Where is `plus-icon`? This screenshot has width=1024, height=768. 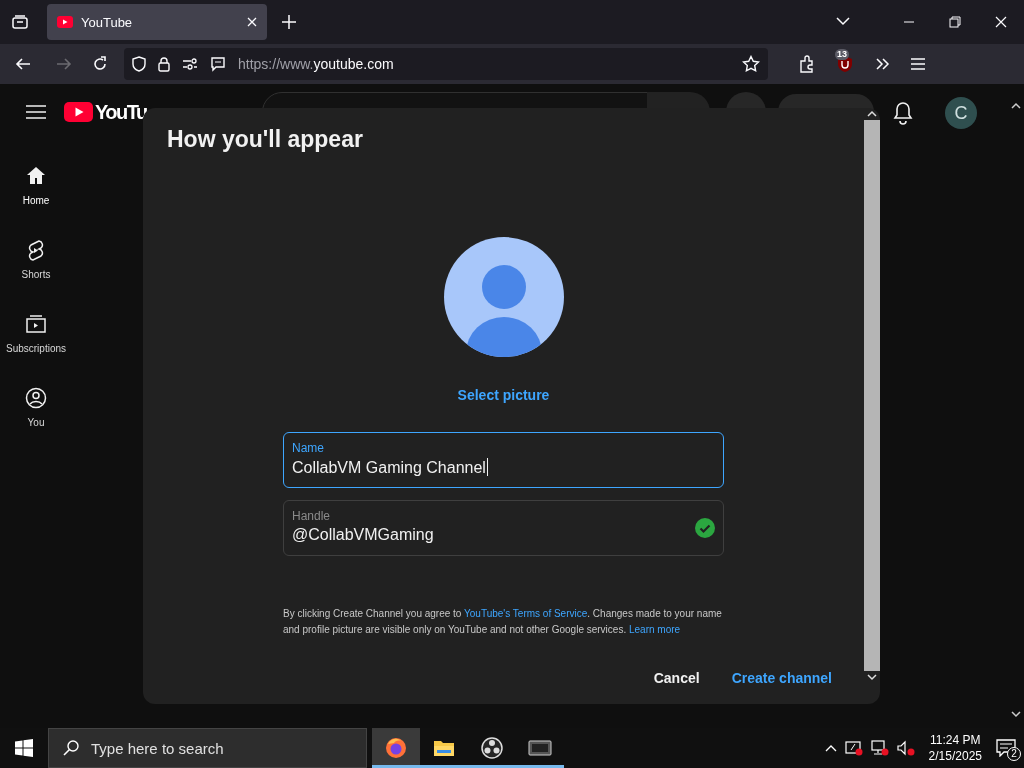 plus-icon is located at coordinates (289, 22).